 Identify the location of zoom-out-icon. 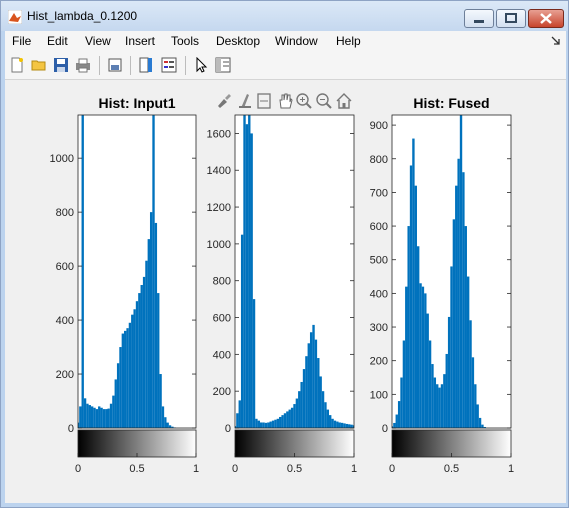
(324, 101).